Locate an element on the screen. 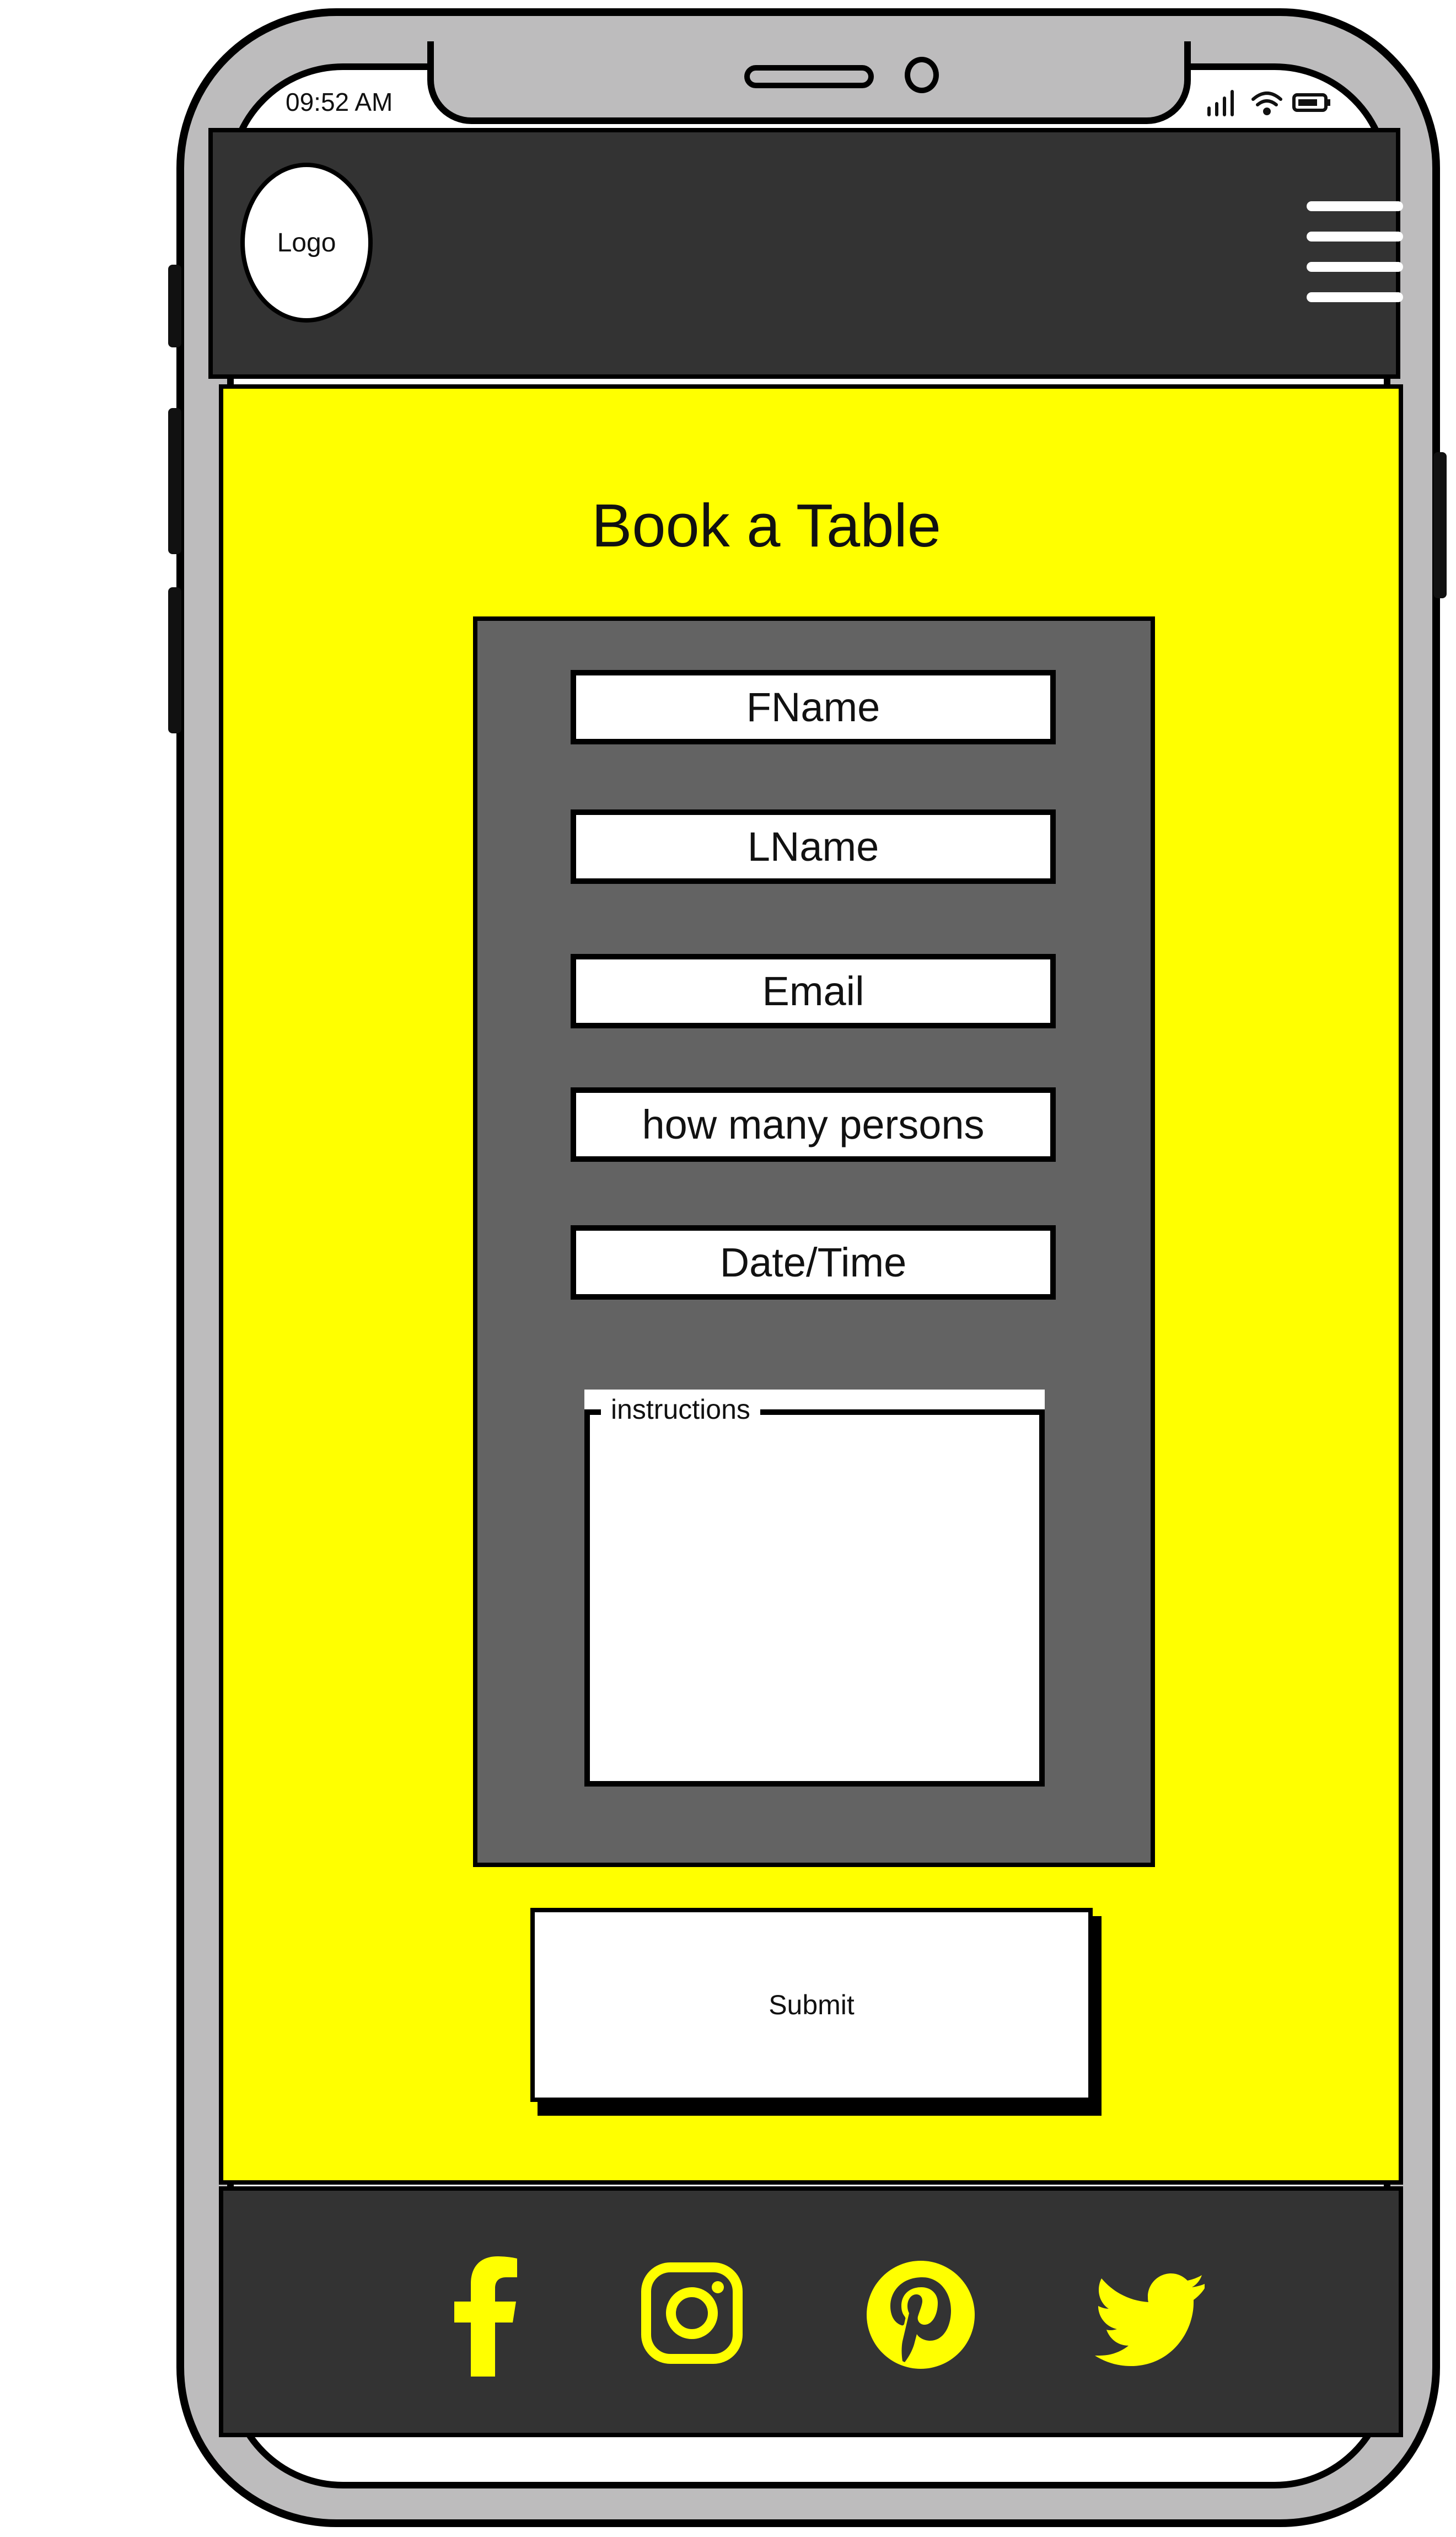  phone-side-button is located at coordinates (174, 306).